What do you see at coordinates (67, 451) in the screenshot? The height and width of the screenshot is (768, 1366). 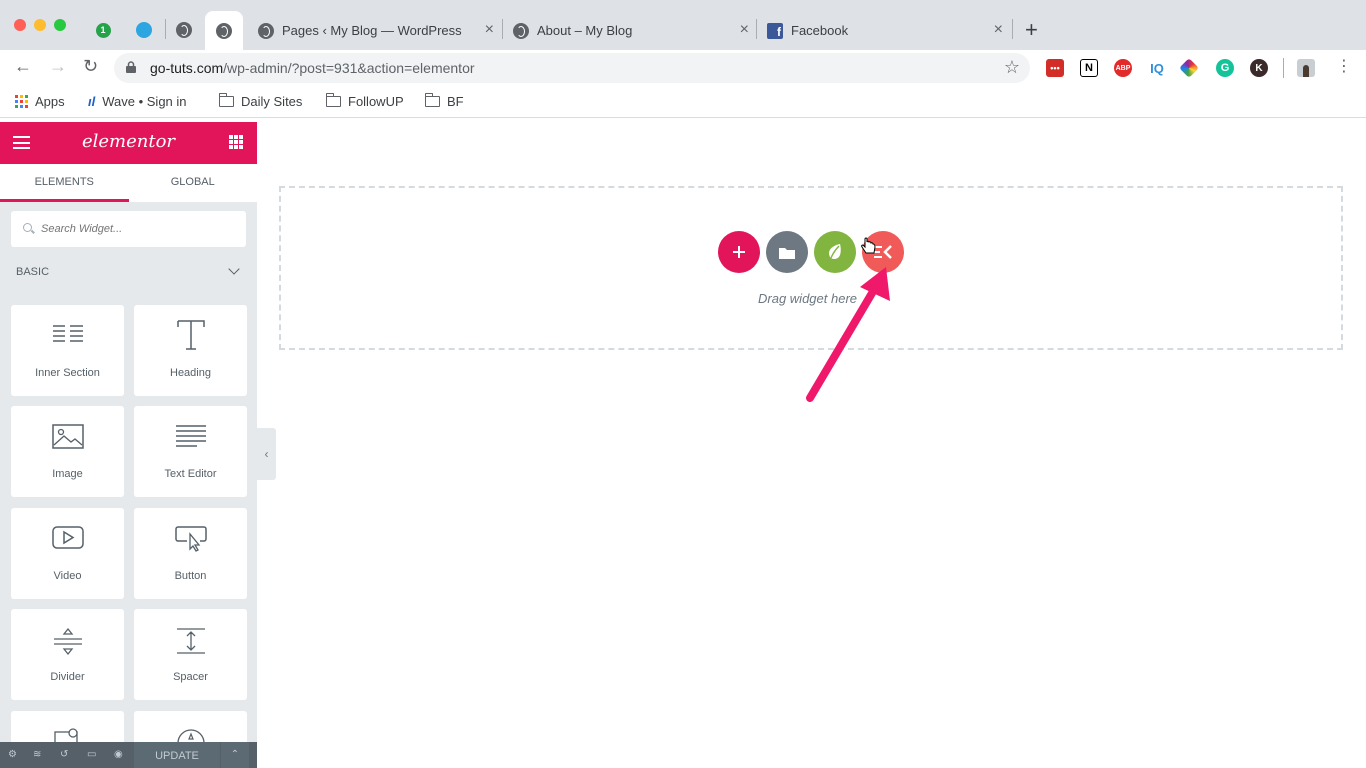 I see `widget-image: Image` at bounding box center [67, 451].